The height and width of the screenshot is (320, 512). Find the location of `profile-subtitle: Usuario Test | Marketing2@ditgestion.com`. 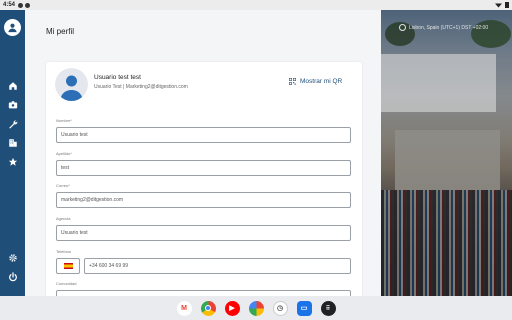

profile-subtitle: Usuario Test | Marketing2@ditgestion.com is located at coordinates (141, 87).